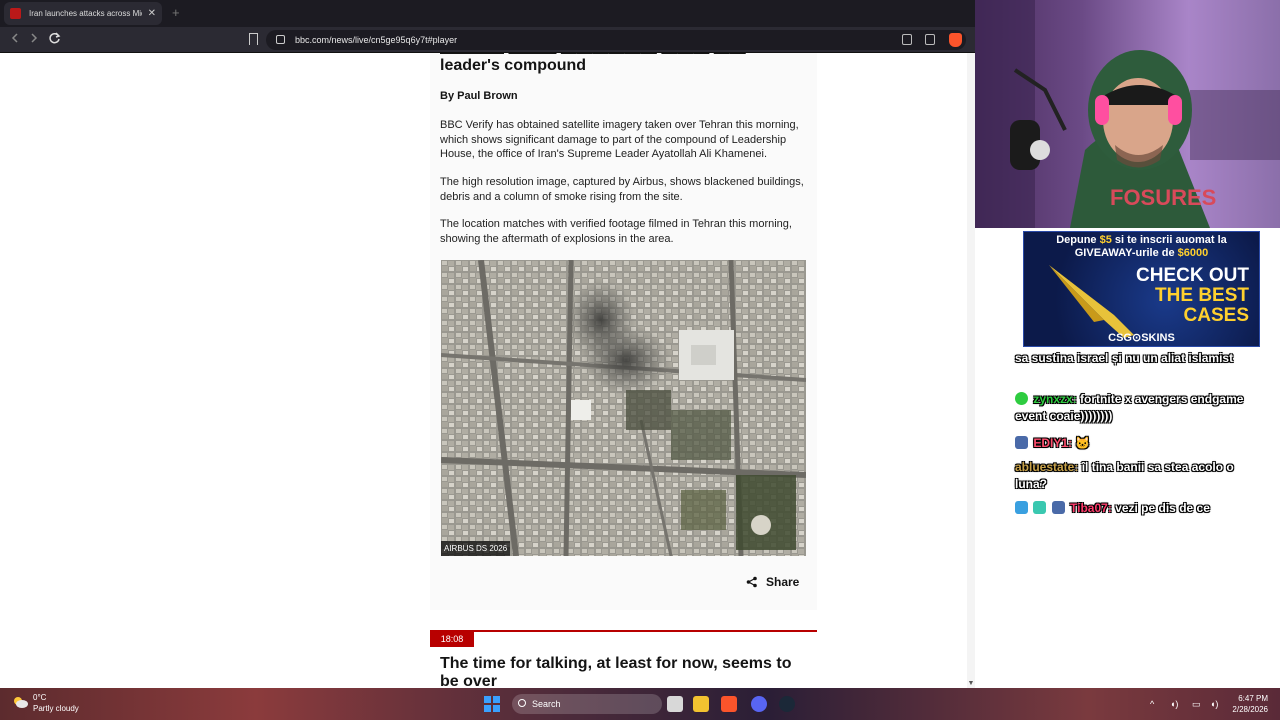 This screenshot has width=1280, height=720. What do you see at coordinates (513, 65) in the screenshot?
I see `post-headline: leader's compound` at bounding box center [513, 65].